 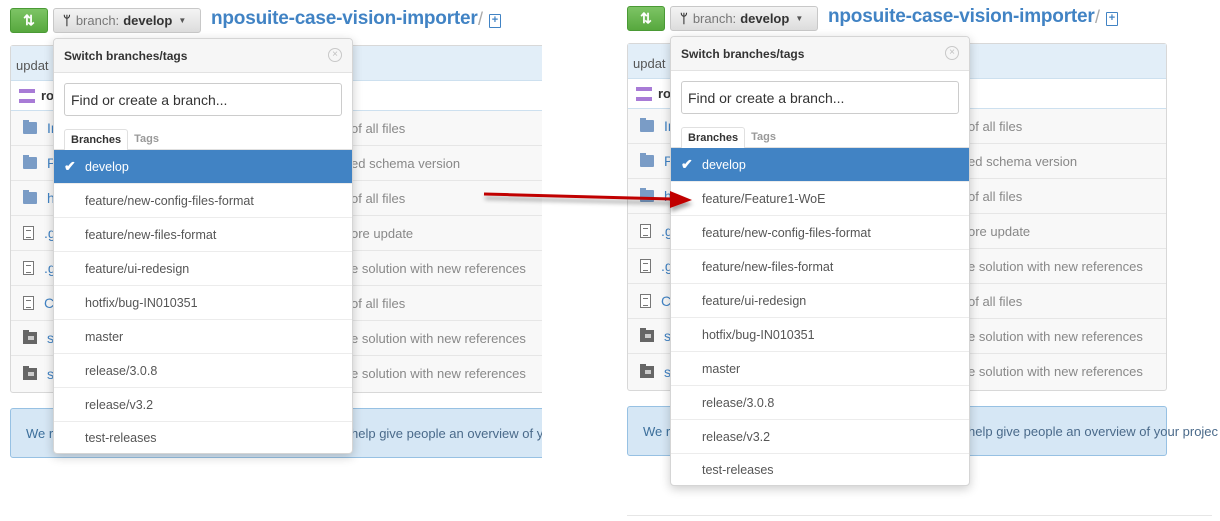 What do you see at coordinates (820, 138) in the screenshot?
I see `dropdown-tabs: Branches Tags` at bounding box center [820, 138].